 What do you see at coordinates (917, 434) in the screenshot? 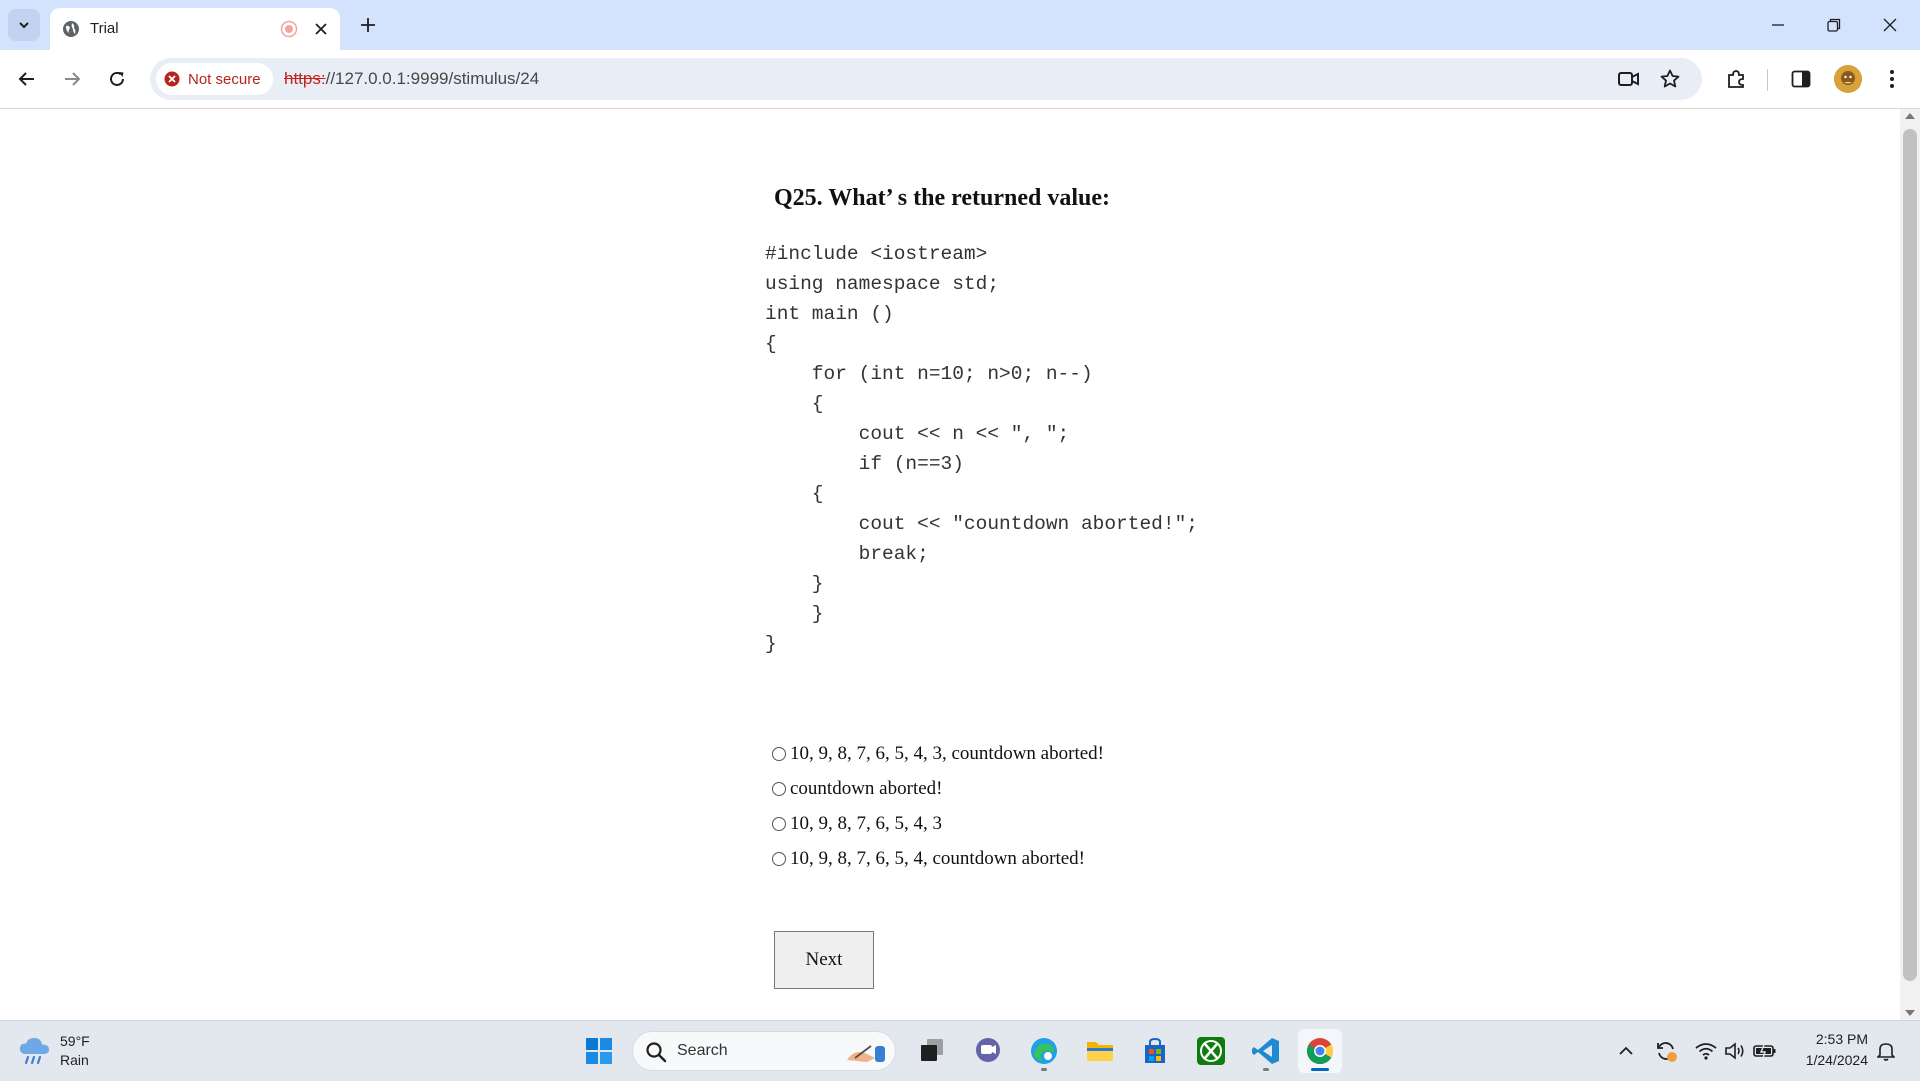
I see `code-line: cout << n << ", ";` at bounding box center [917, 434].